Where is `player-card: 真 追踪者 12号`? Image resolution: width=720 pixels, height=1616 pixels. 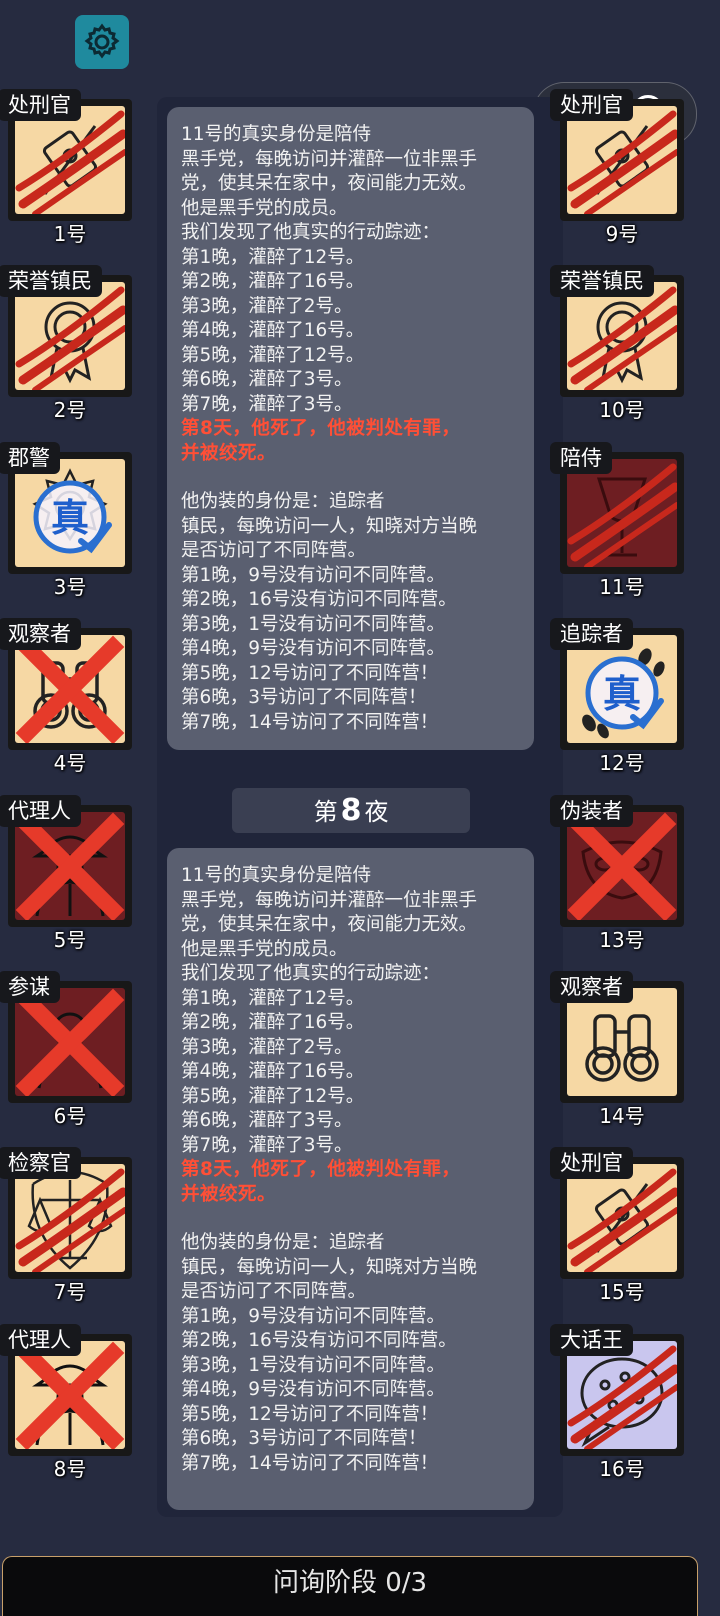
player-card: 真 追踪者 12号 is located at coordinates (617, 696).